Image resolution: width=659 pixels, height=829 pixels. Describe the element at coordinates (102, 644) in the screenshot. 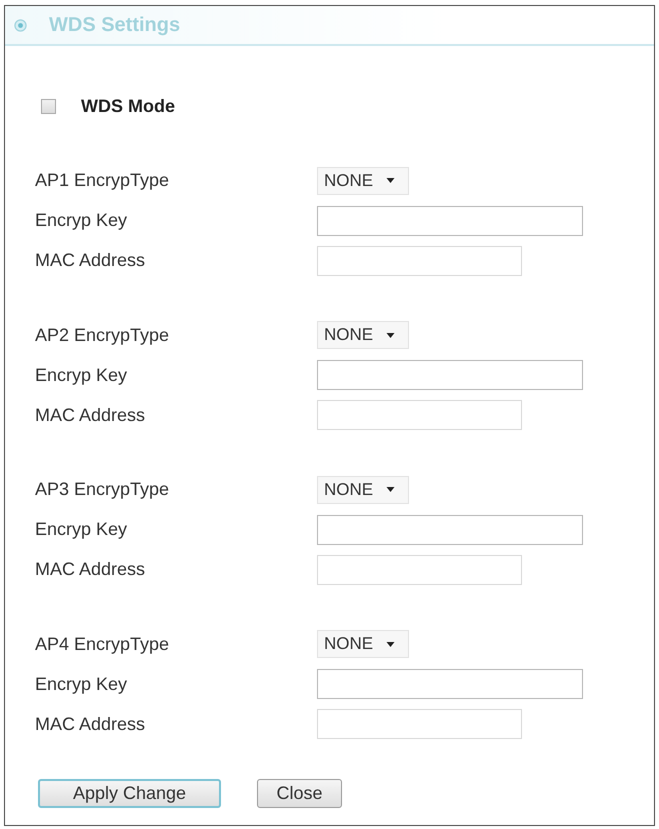

I see `field-label: AP4 EncrypType` at that location.